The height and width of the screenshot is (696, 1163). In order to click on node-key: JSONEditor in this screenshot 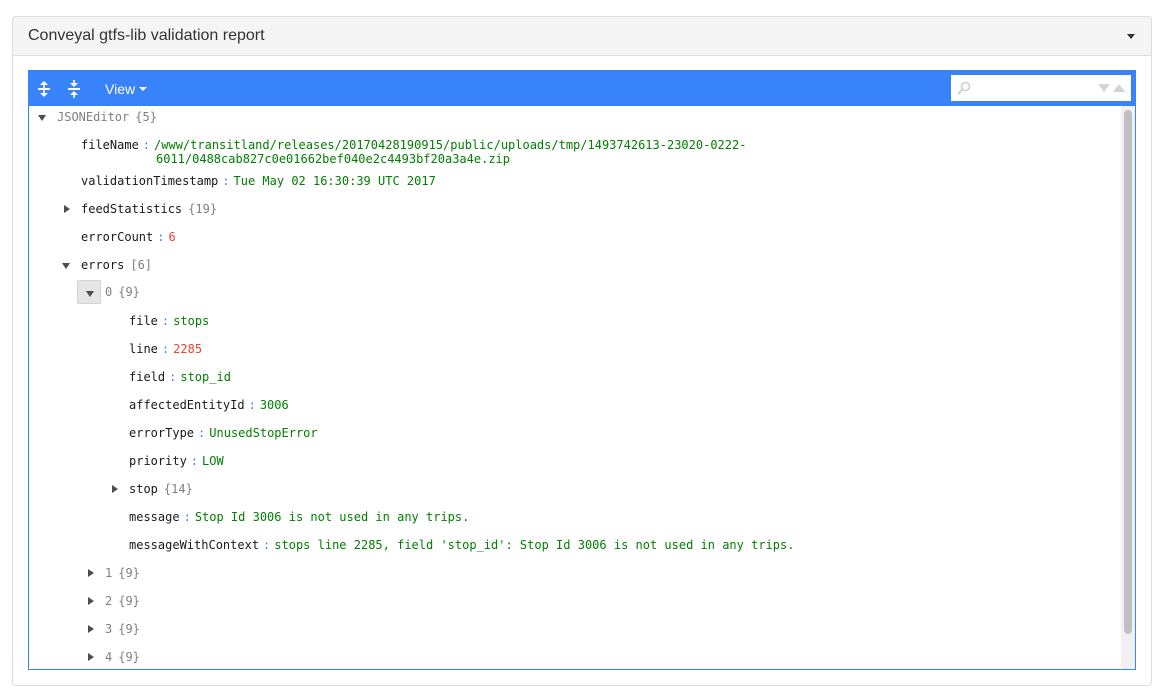, I will do `click(93, 117)`.